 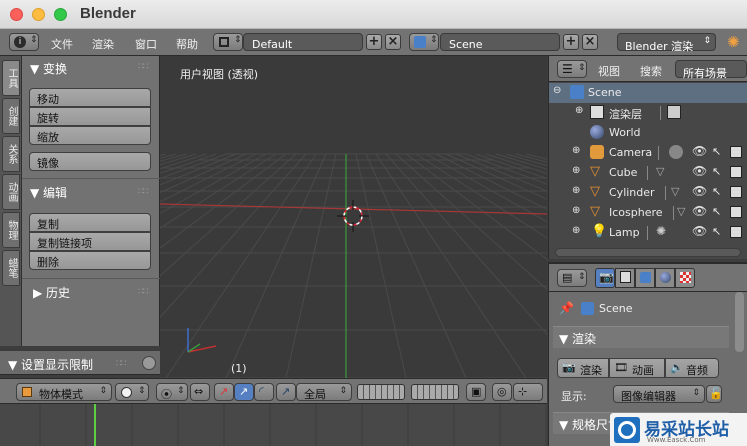 What do you see at coordinates (90, 97) in the screenshot?
I see `move-button: 移动` at bounding box center [90, 97].